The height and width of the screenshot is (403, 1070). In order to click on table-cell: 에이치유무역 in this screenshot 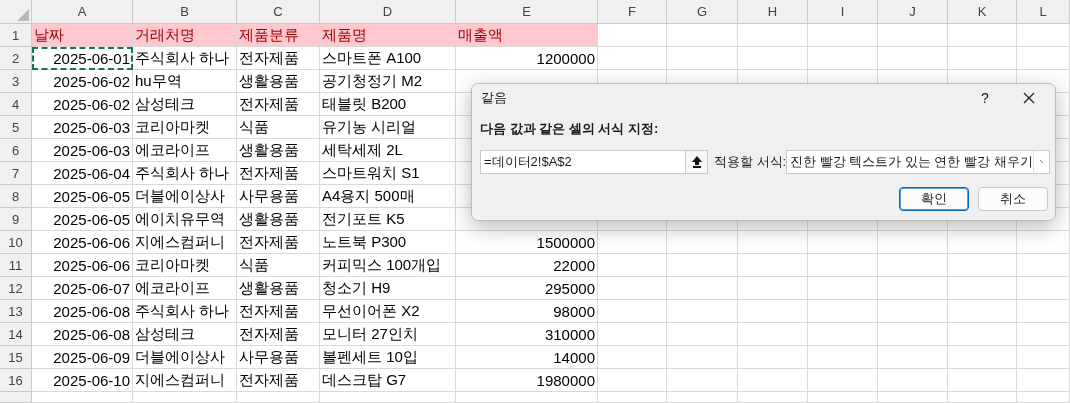, I will do `click(185, 219)`.